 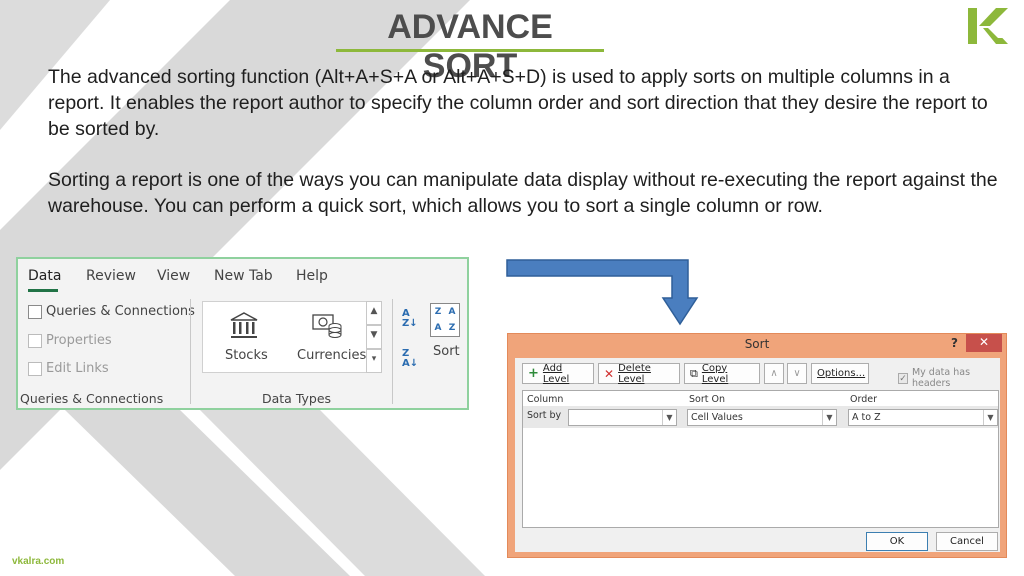 What do you see at coordinates (558, 374) in the screenshot?
I see `add-level-button: + Add Level` at bounding box center [558, 374].